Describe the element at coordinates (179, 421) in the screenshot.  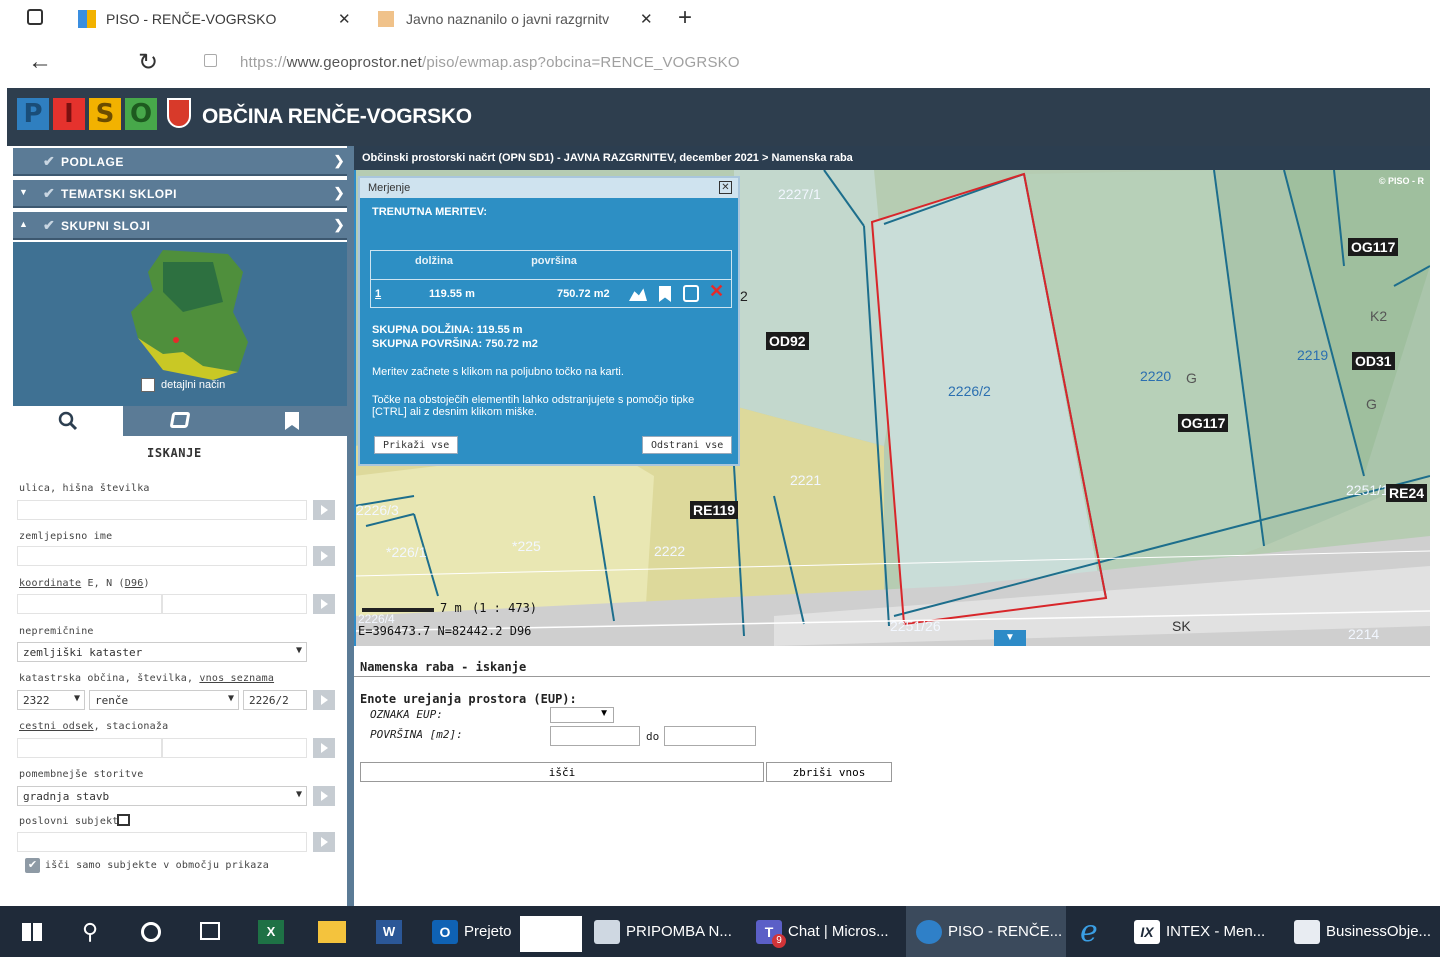
I see `tab-layers` at that location.